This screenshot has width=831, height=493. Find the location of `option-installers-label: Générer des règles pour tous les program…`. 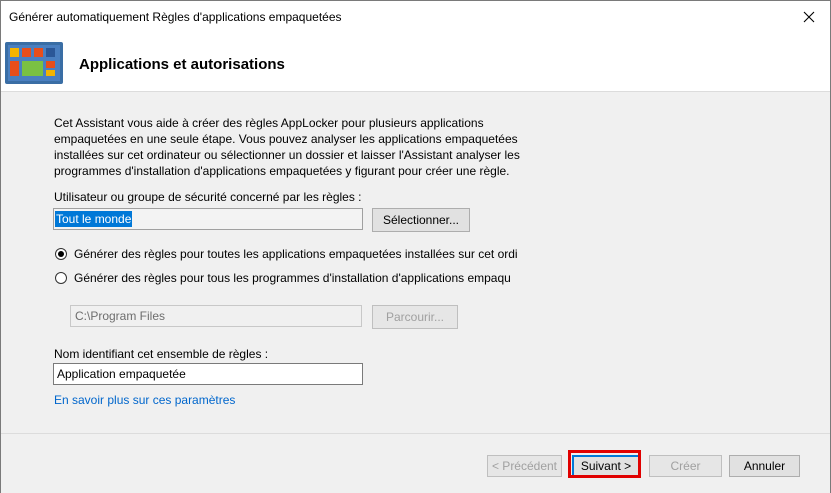

option-installers-label: Générer des règles pour tous les program… is located at coordinates (292, 278).